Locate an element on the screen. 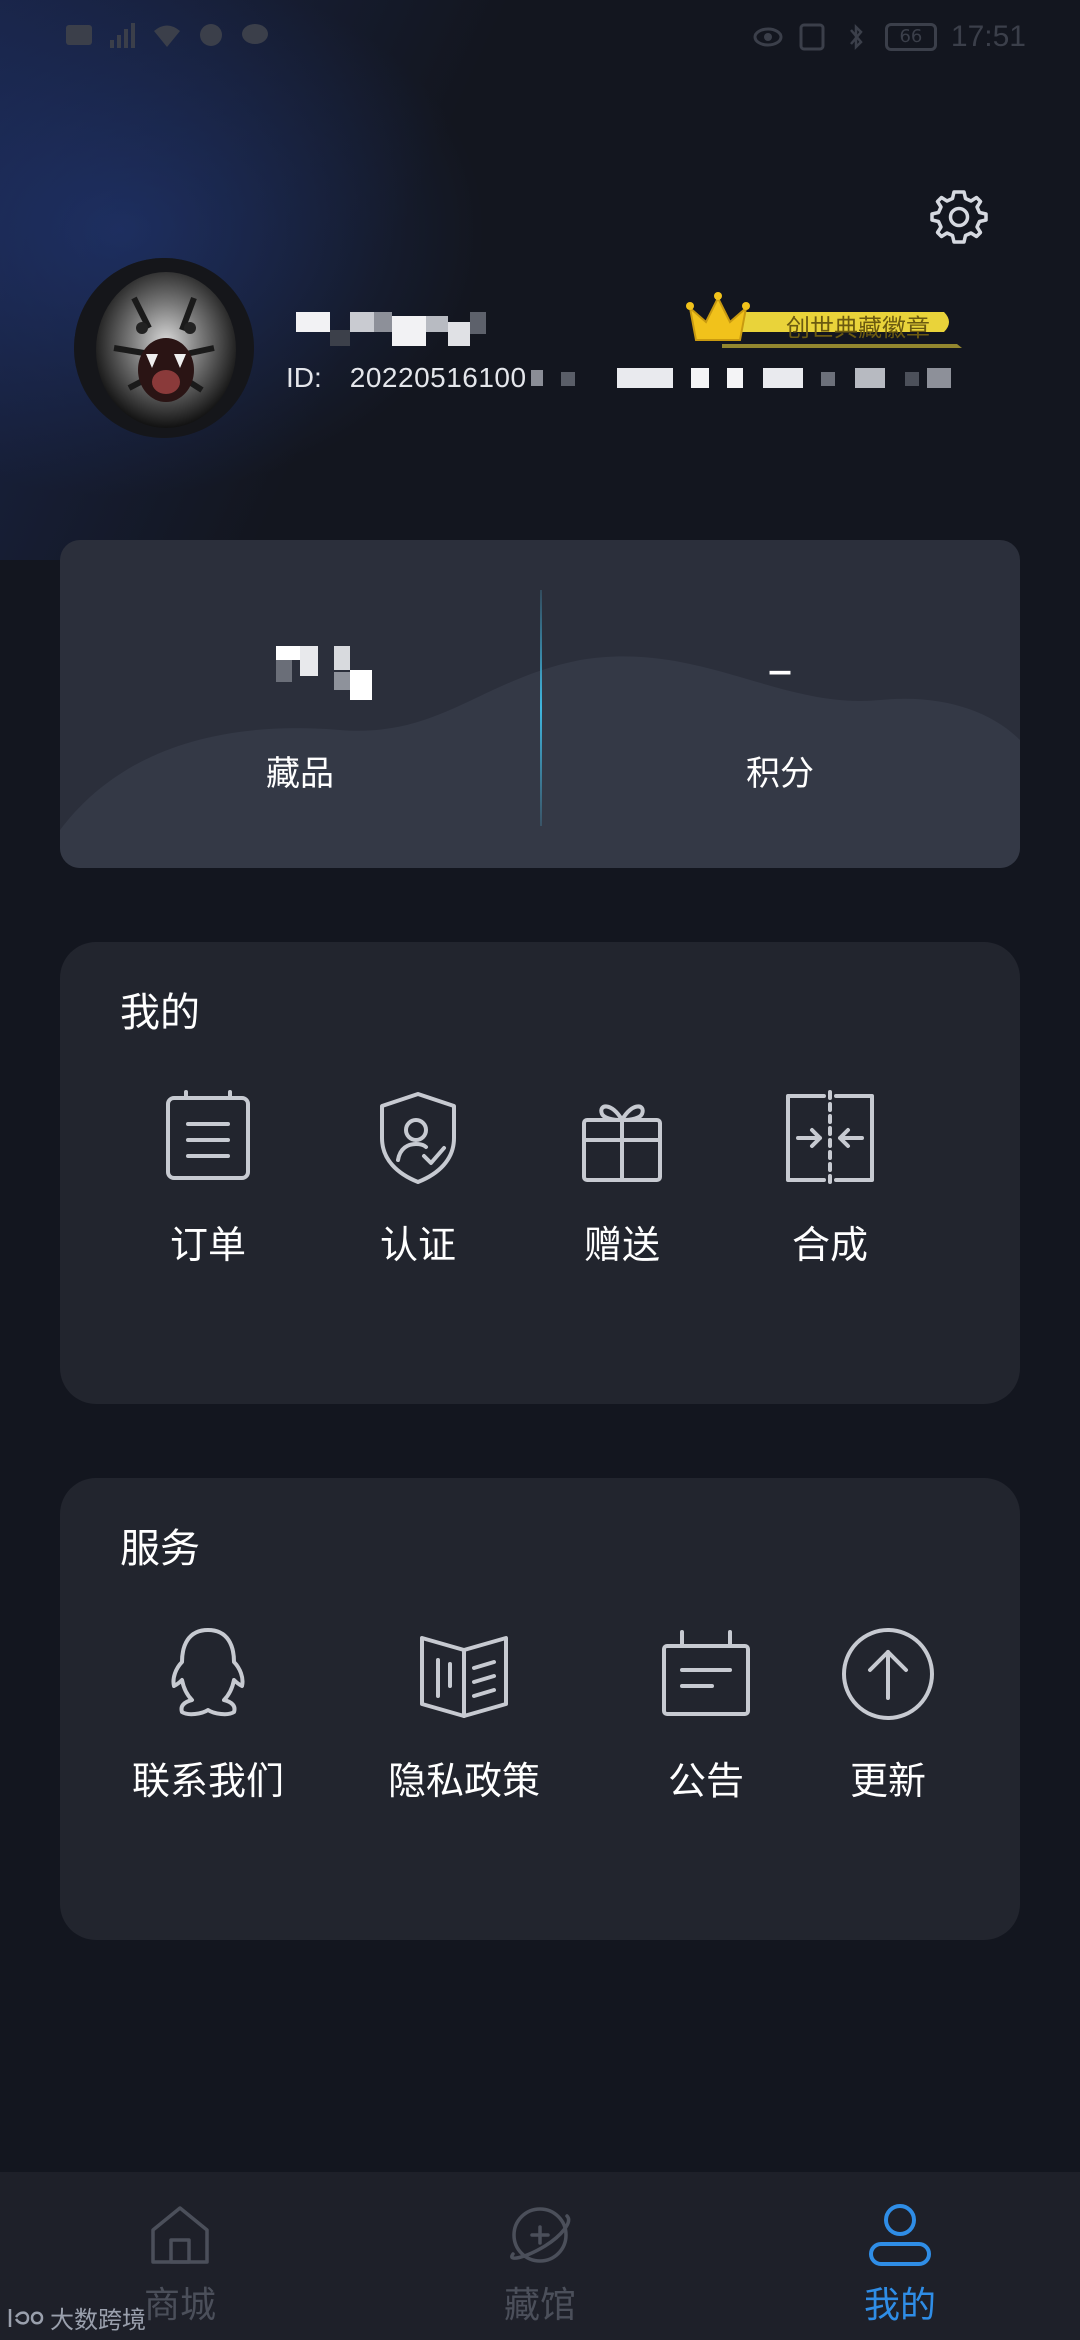 The width and height of the screenshot is (1080, 2340). gift-icon is located at coordinates (622, 1143).